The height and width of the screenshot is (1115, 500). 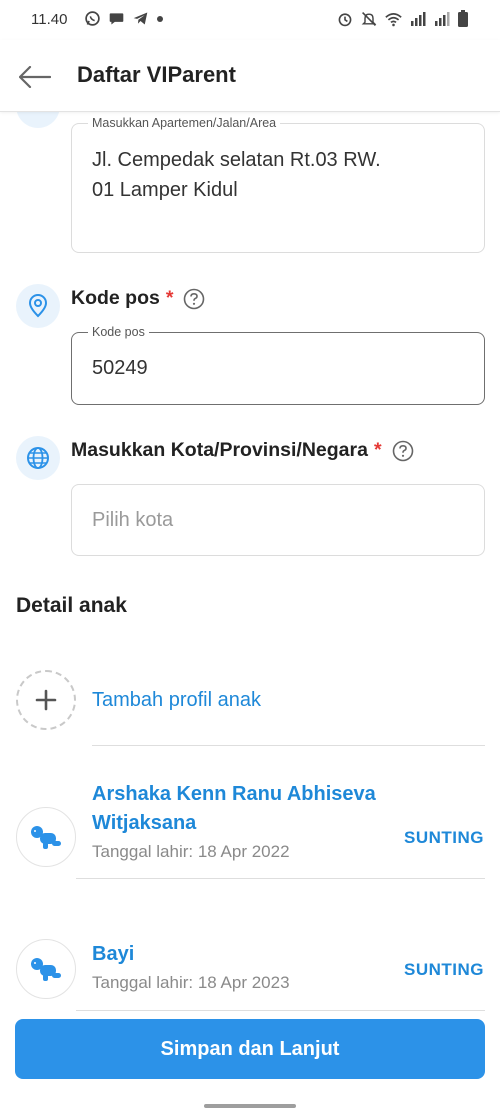 What do you see at coordinates (250, 20) in the screenshot?
I see `status-bar: 11.40` at bounding box center [250, 20].